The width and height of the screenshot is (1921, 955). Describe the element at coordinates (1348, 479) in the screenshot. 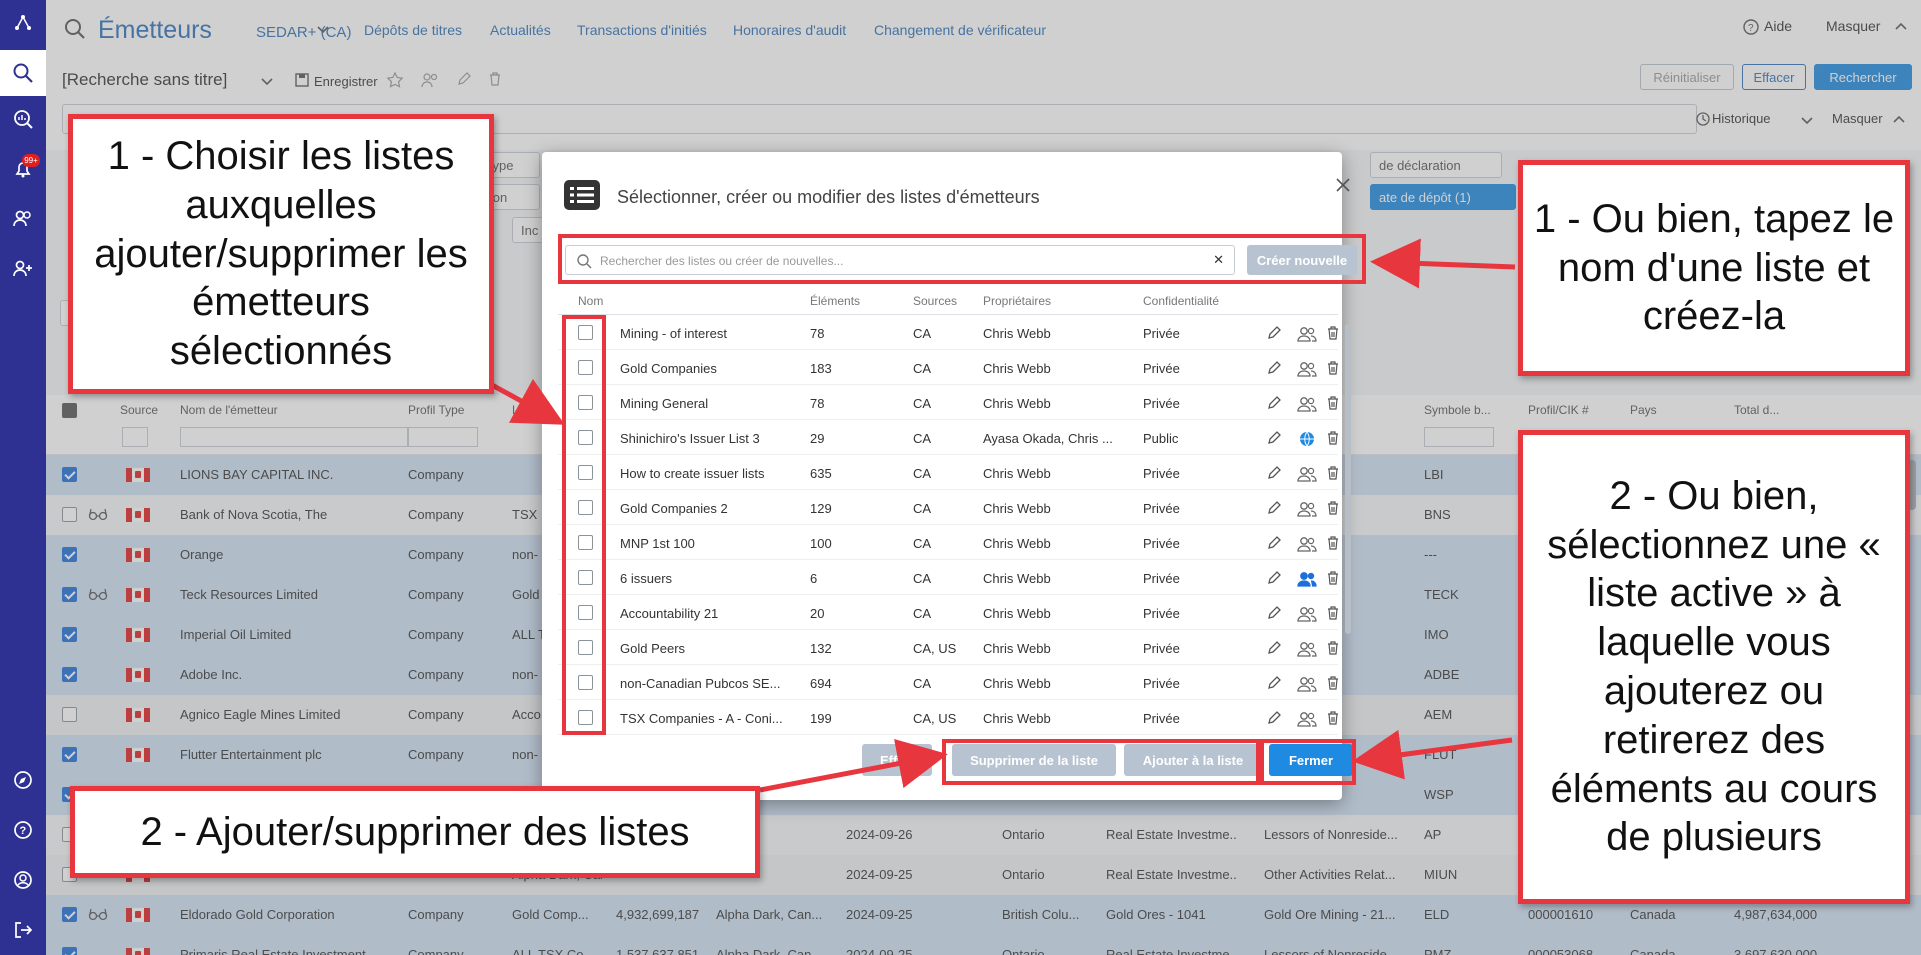

I see `modal-scrollbar` at that location.